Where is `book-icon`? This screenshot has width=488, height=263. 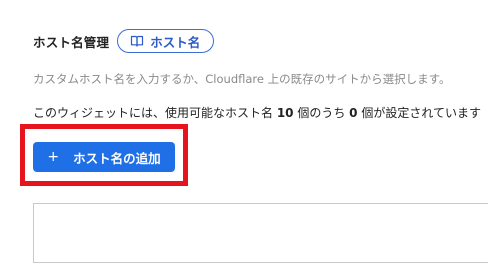
book-icon is located at coordinates (137, 41).